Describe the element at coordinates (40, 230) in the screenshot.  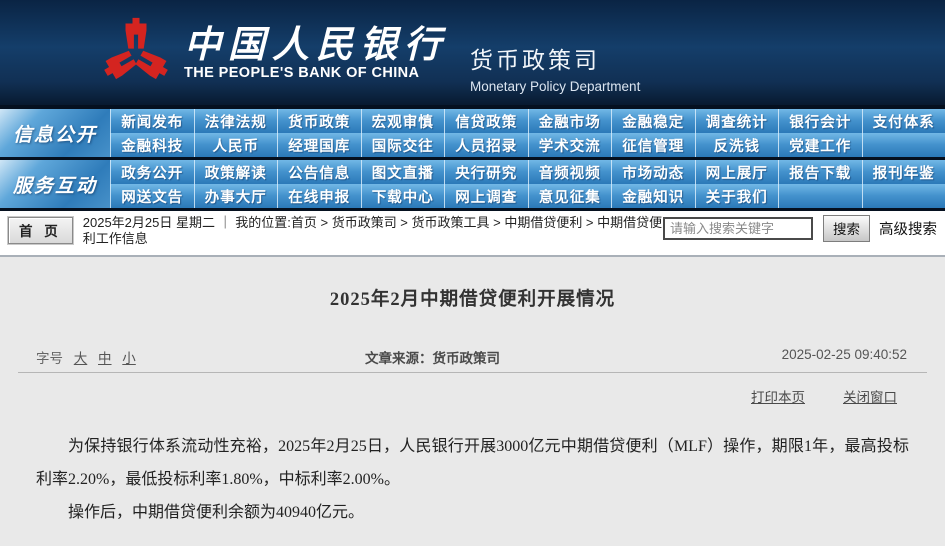
I see `home-button: 首 页` at that location.